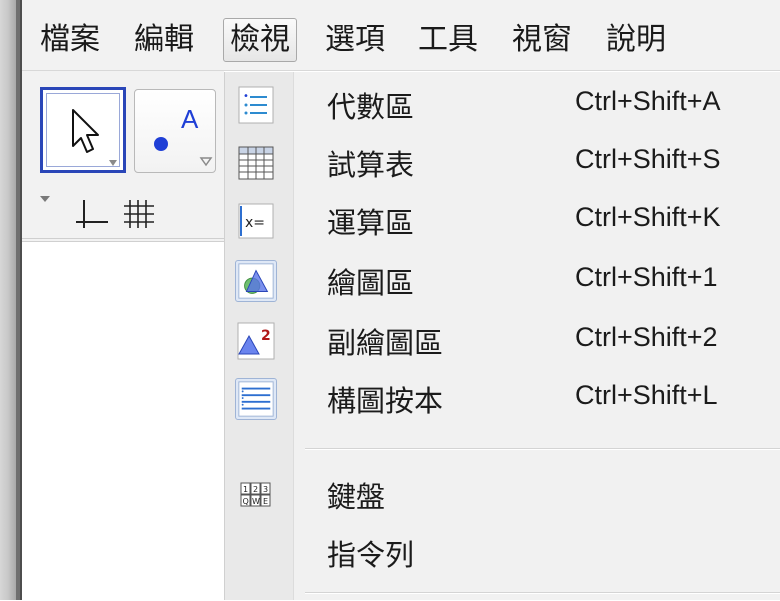 This screenshot has width=780, height=601. Describe the element at coordinates (502, 163) in the screenshot. I see `menu-item-spreadsheet: 試算表 Ctrl+Shift+S` at that location.